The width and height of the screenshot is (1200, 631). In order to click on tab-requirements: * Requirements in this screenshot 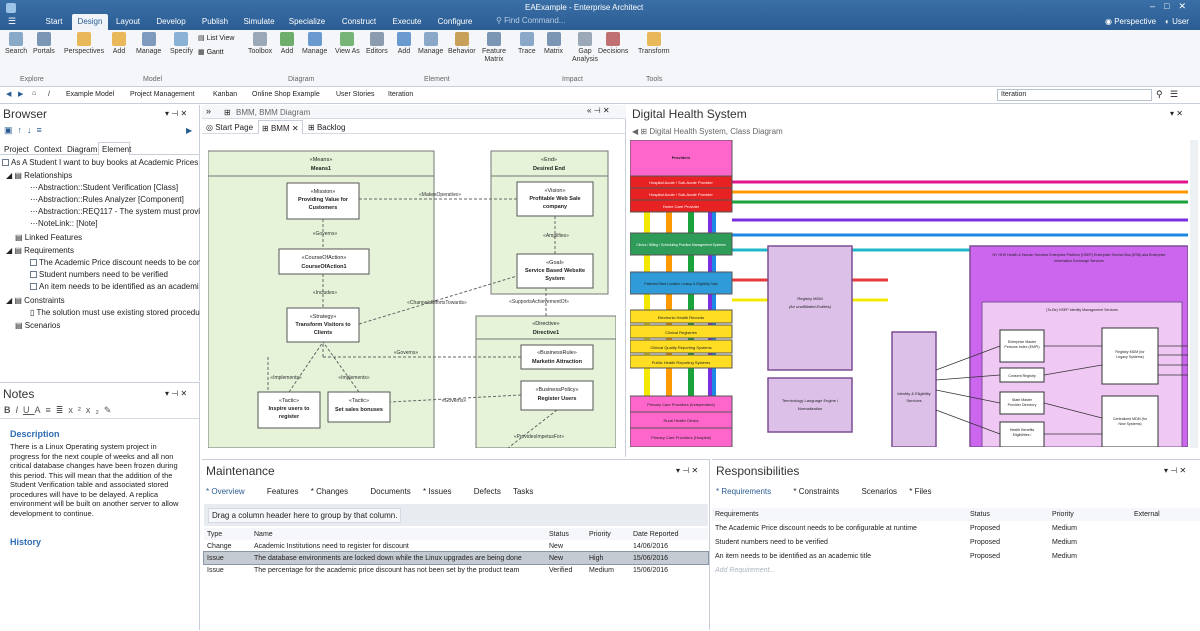, I will do `click(748, 491)`.